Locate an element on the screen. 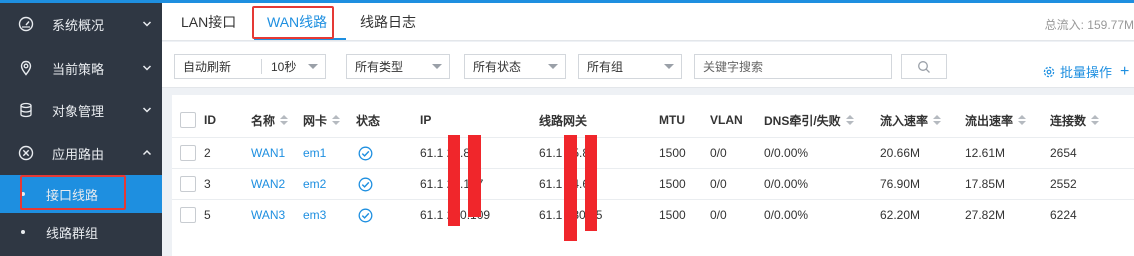  header-outflow: 流出速率 is located at coordinates (996, 120).